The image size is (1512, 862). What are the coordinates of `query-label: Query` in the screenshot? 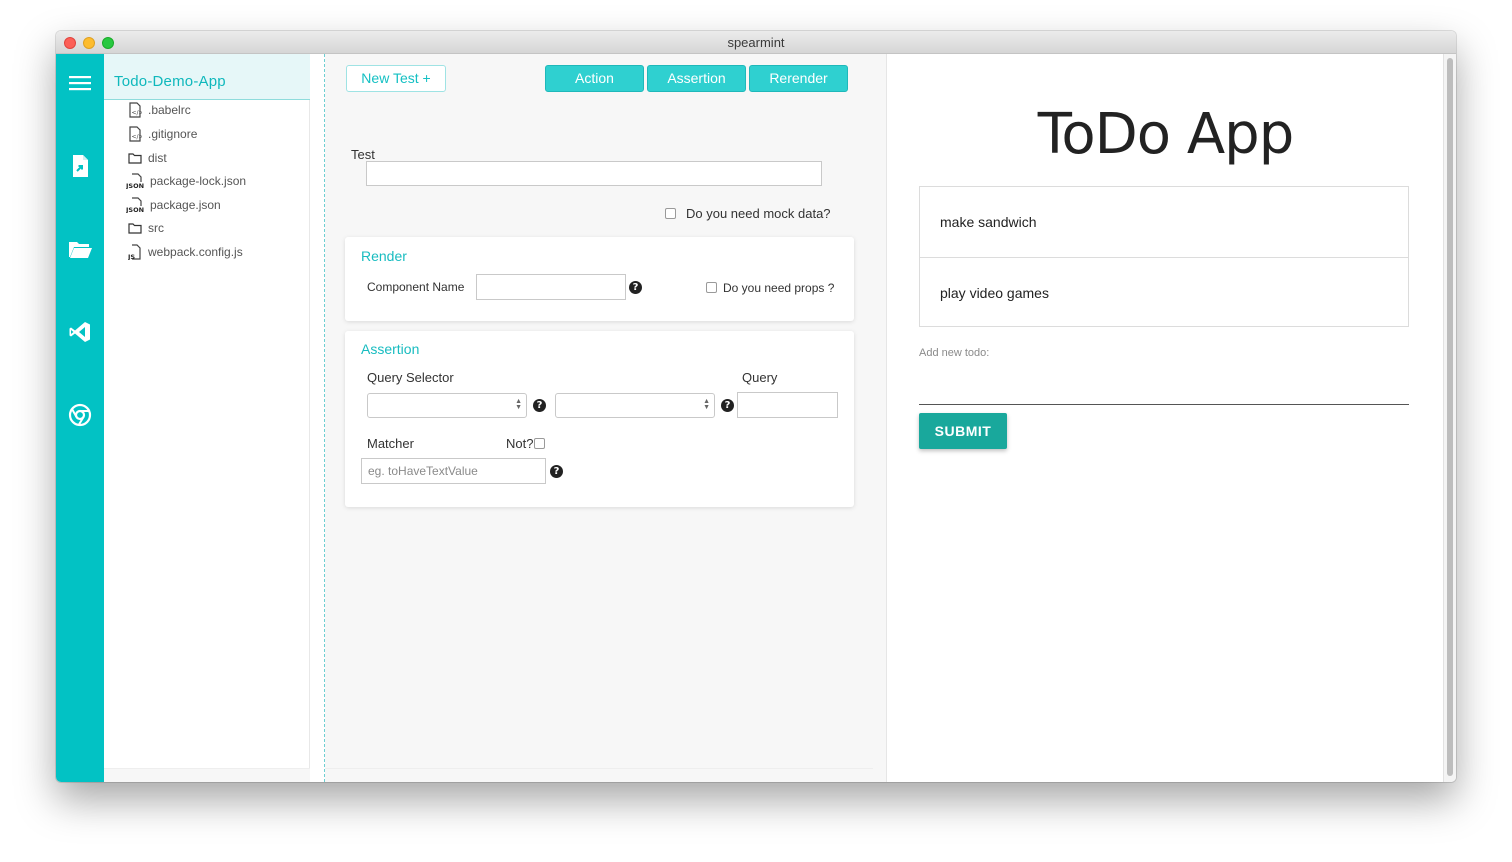 It's located at (760, 377).